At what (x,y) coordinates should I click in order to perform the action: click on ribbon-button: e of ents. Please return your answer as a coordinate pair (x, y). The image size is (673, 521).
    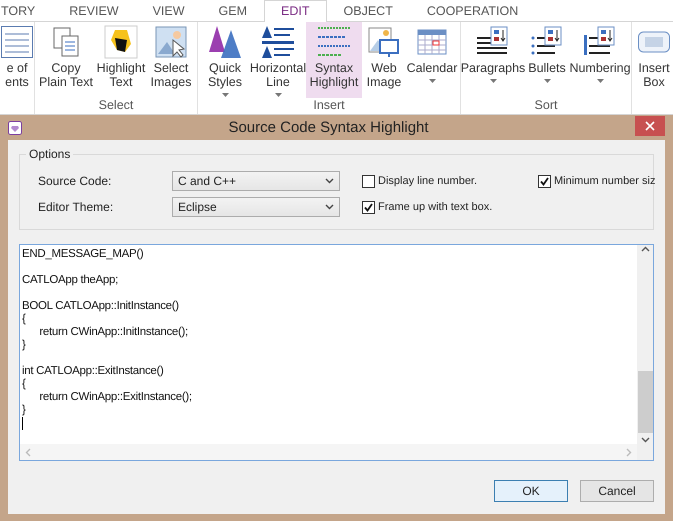
    Looking at the image, I should click on (17, 60).